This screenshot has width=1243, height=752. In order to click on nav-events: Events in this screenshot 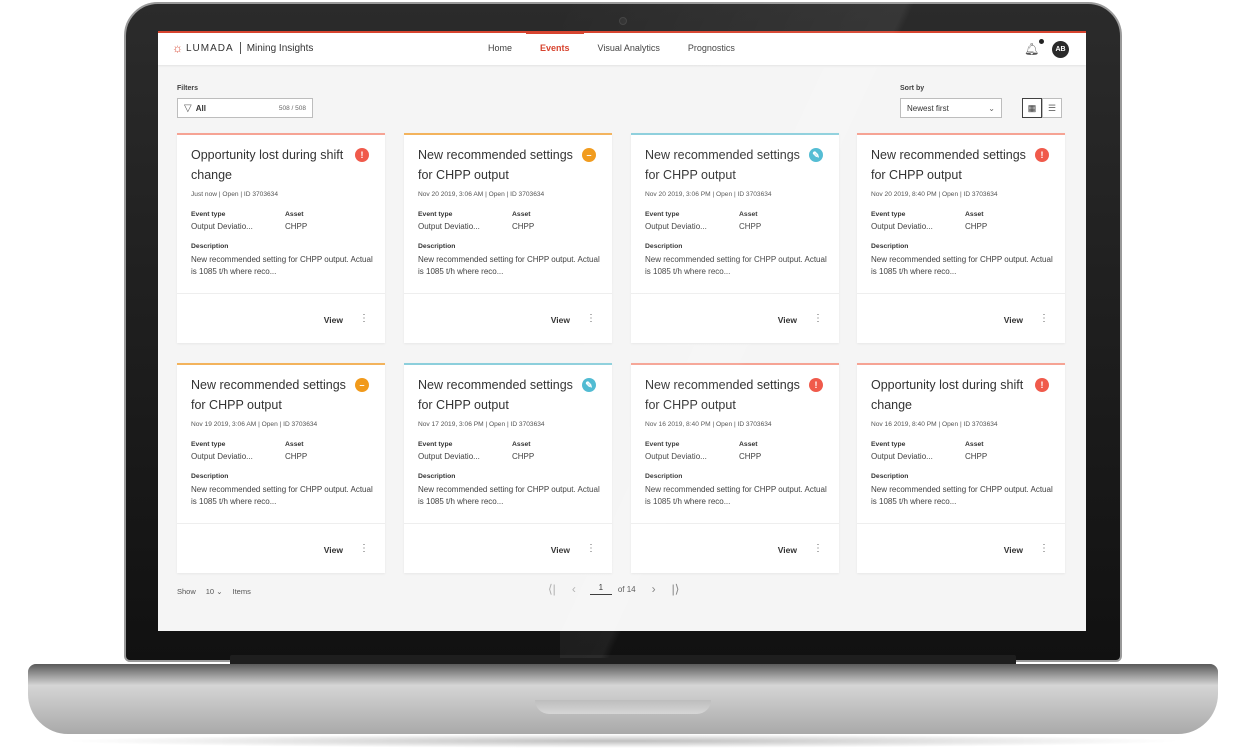, I will do `click(555, 48)`.